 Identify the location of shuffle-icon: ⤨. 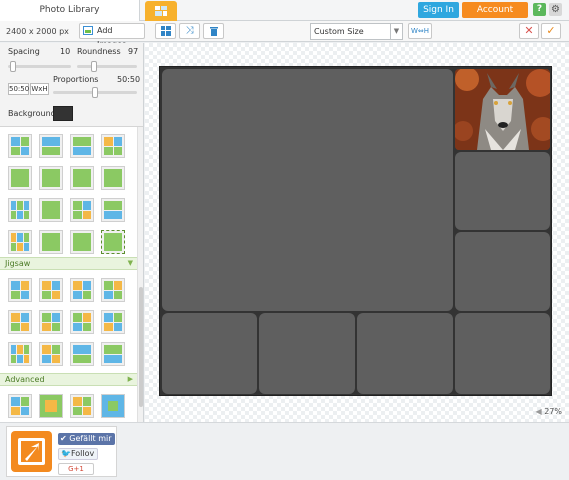
(189, 30).